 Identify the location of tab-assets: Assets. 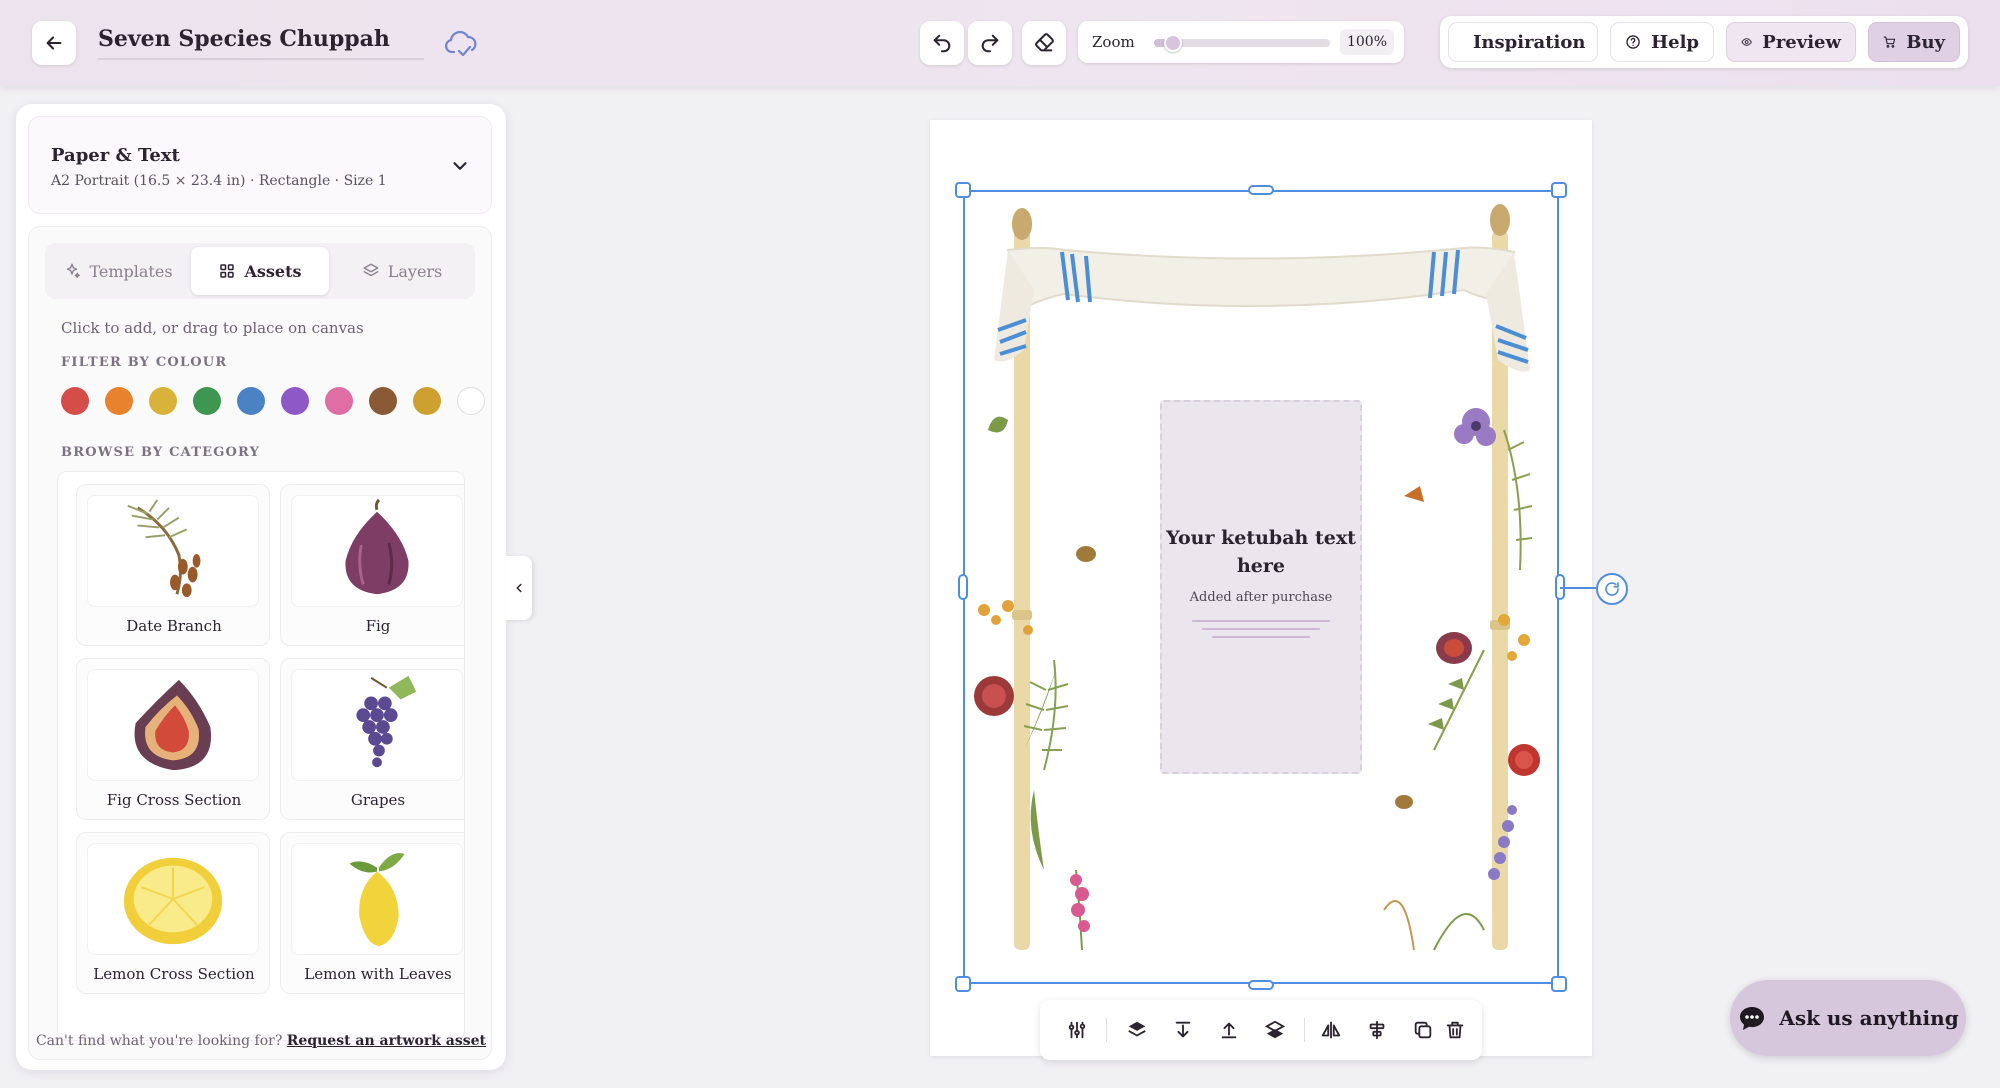
(260, 271).